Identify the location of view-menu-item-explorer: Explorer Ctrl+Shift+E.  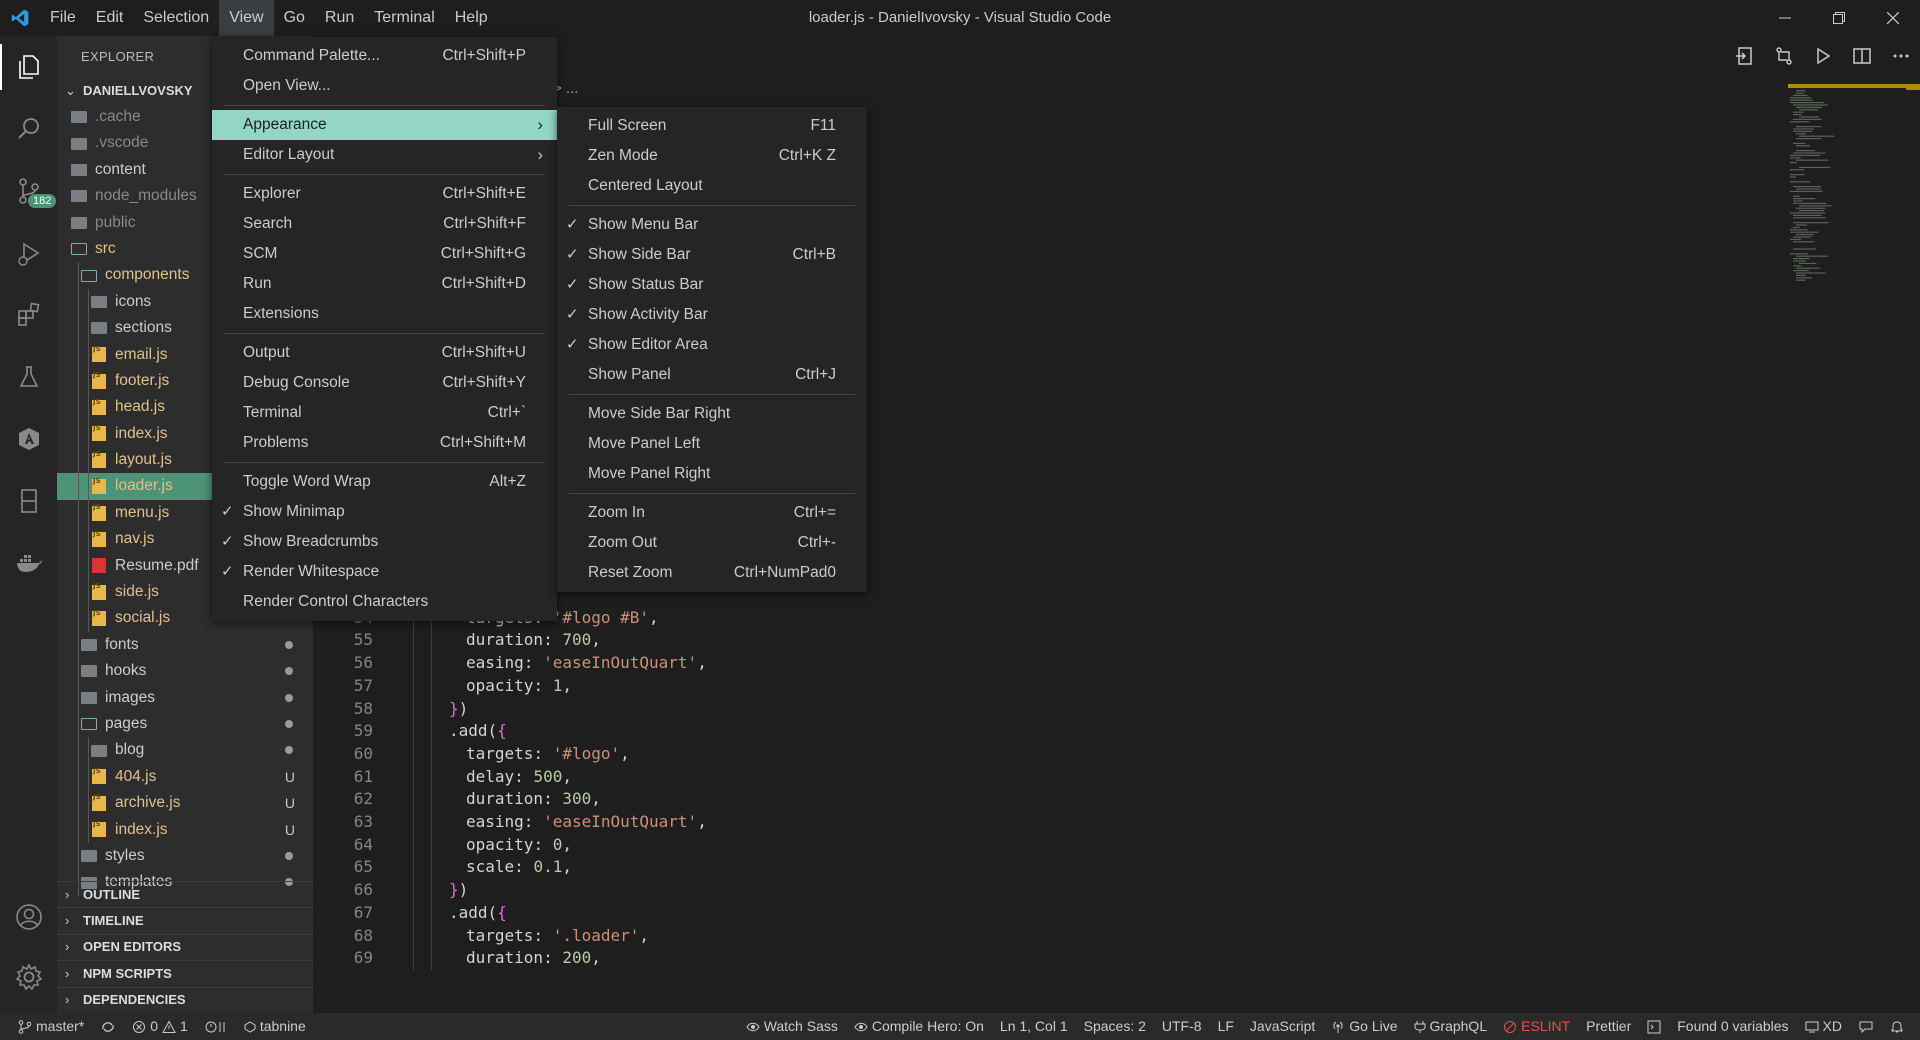
(384, 194).